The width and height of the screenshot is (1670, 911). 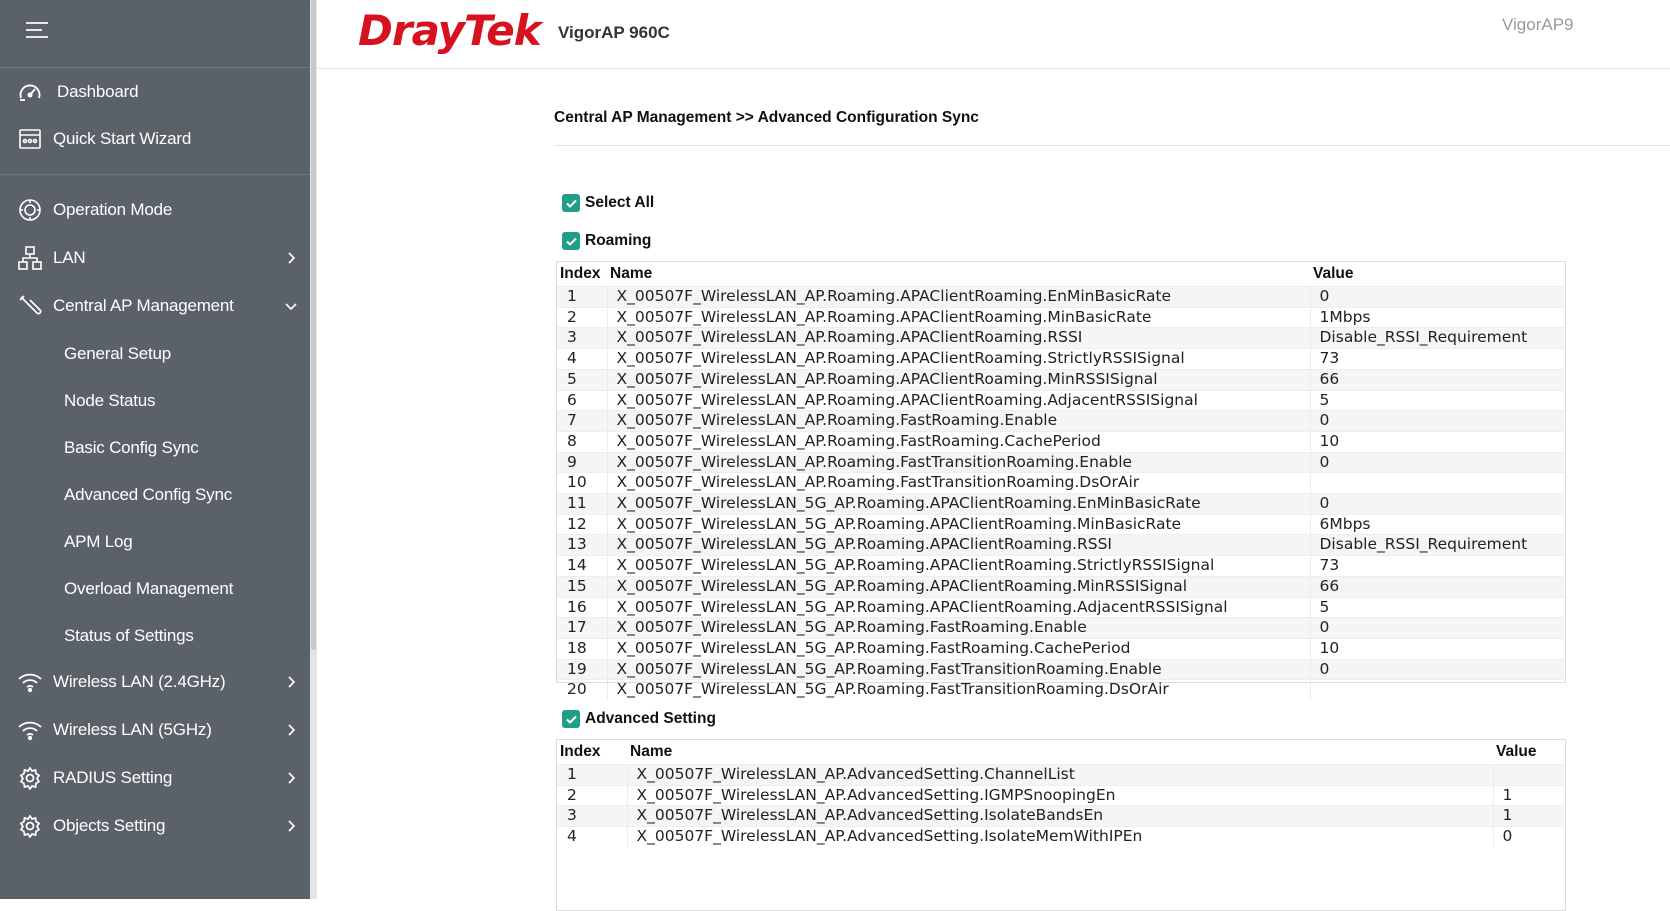 What do you see at coordinates (69, 257) in the screenshot?
I see `sidebar-item-label: LAN` at bounding box center [69, 257].